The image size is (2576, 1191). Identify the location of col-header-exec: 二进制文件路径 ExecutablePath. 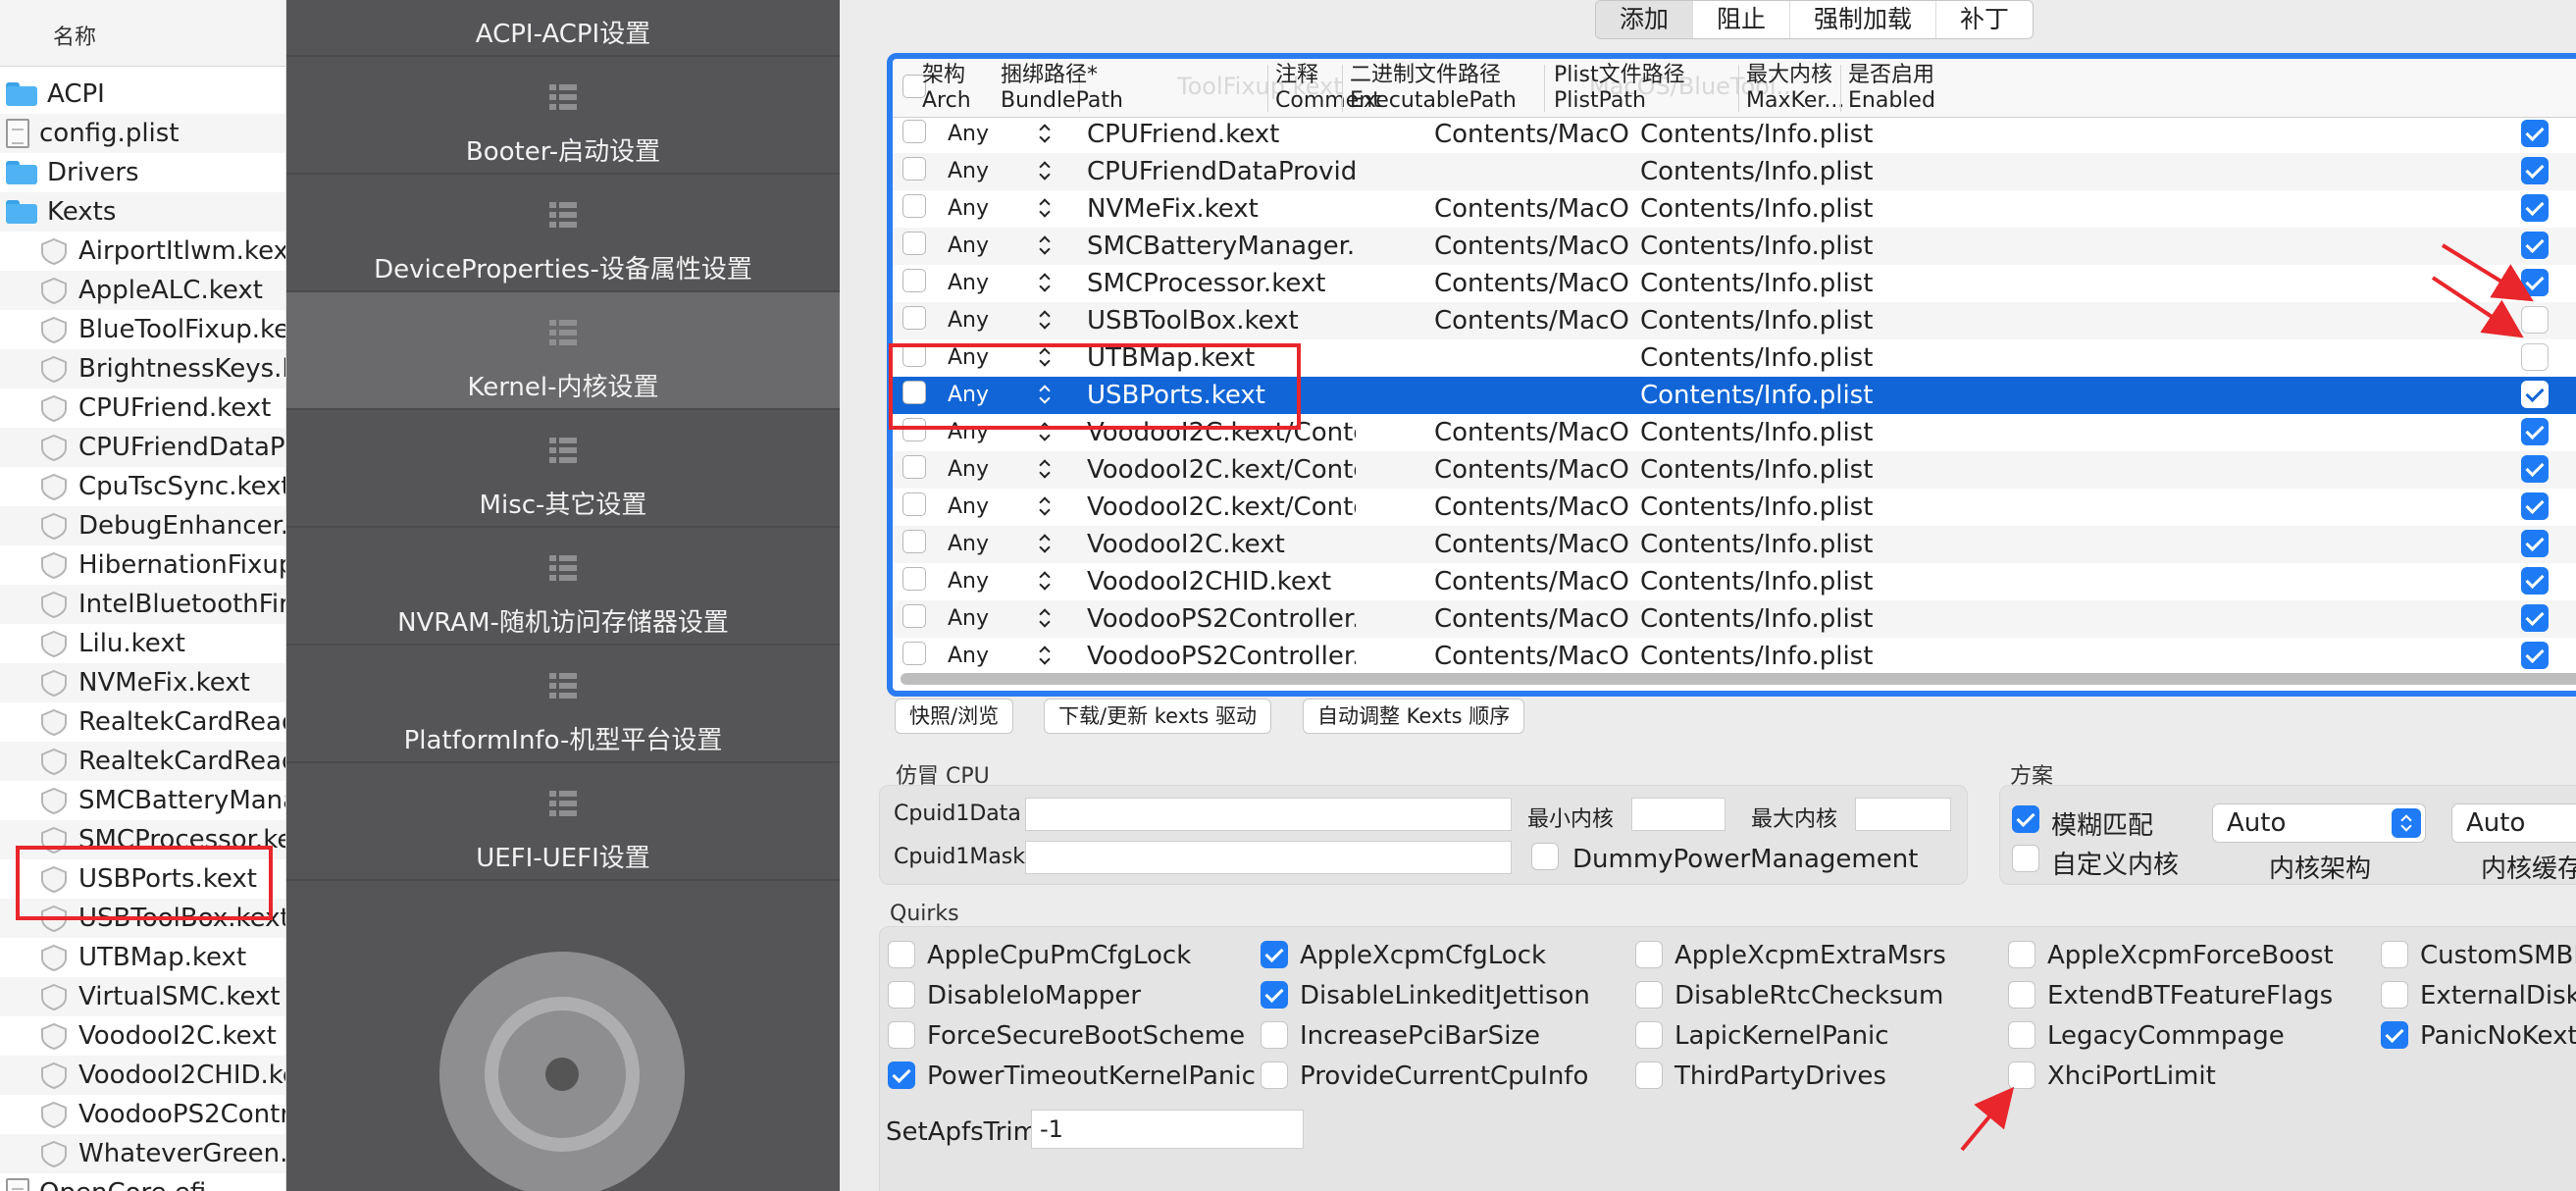
(1433, 88).